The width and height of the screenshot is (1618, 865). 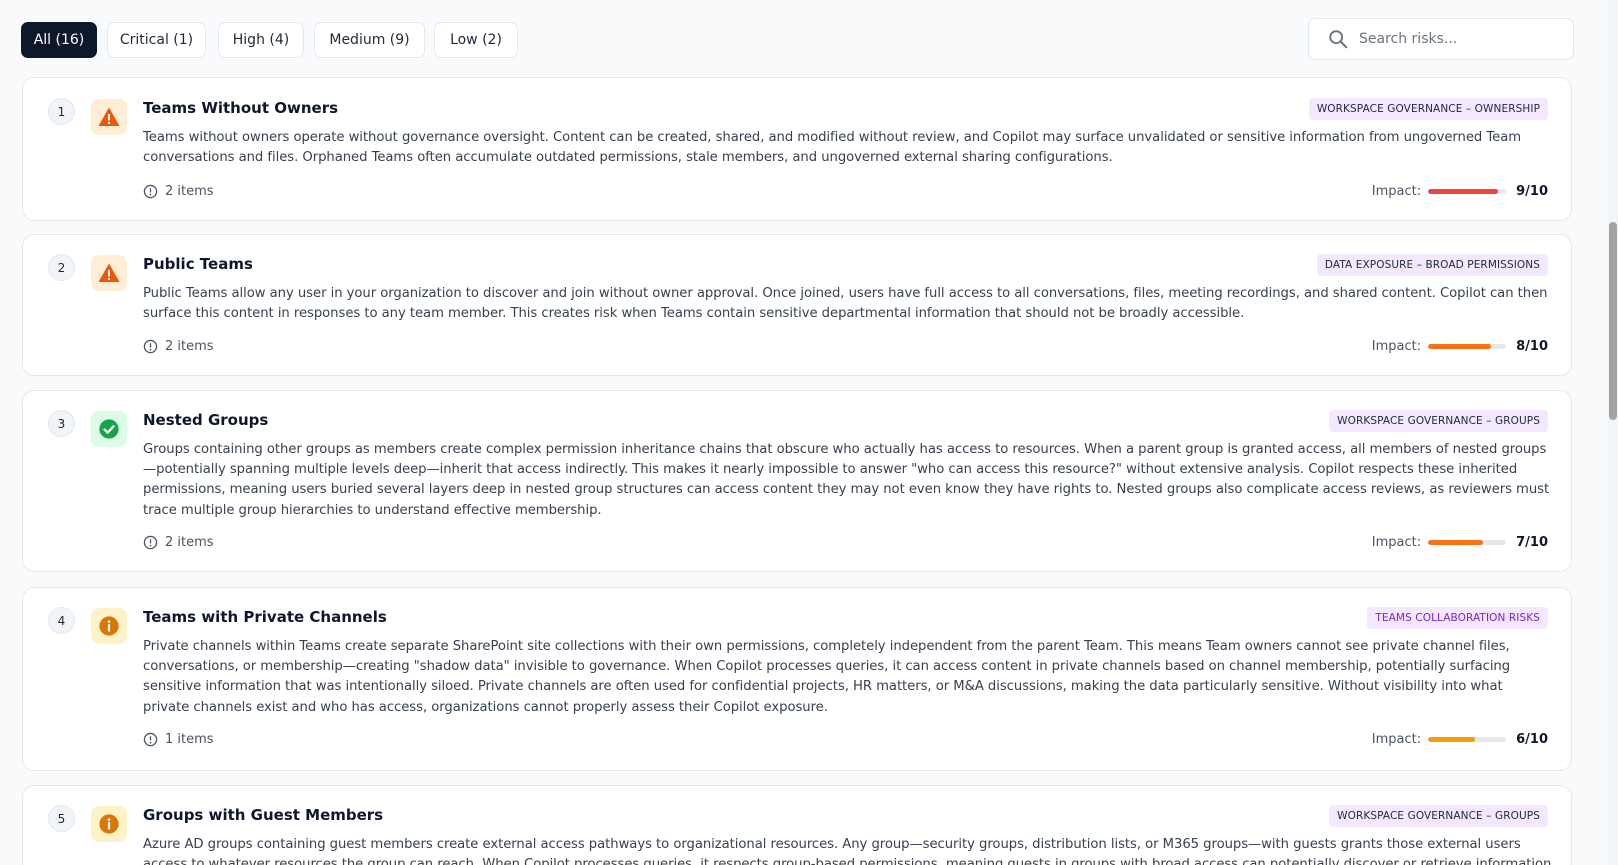 I want to click on risk-number: 3, so click(x=61, y=423).